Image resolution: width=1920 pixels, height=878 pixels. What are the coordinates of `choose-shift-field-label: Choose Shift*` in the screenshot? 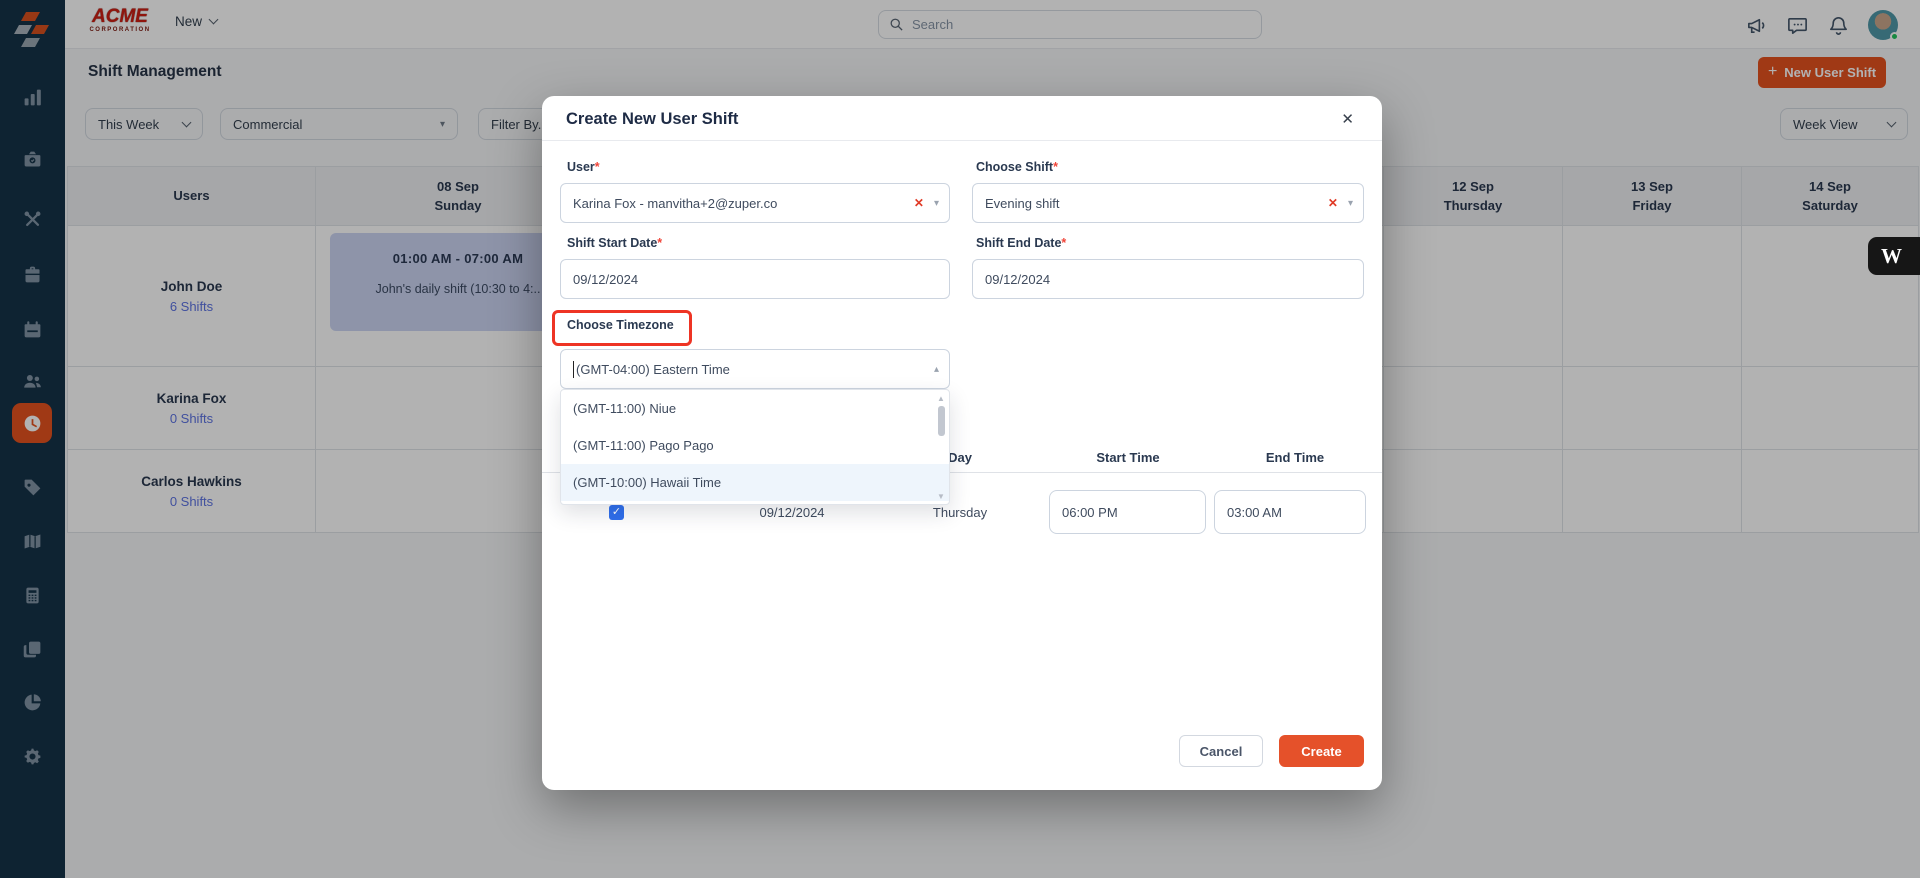 It's located at (1017, 167).